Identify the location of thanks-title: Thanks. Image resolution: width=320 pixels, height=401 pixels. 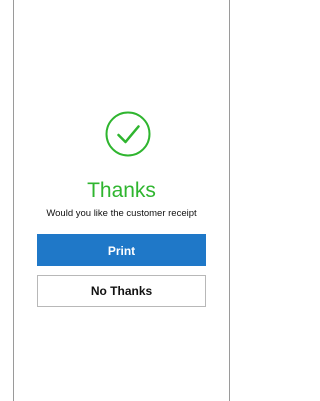
(121, 190).